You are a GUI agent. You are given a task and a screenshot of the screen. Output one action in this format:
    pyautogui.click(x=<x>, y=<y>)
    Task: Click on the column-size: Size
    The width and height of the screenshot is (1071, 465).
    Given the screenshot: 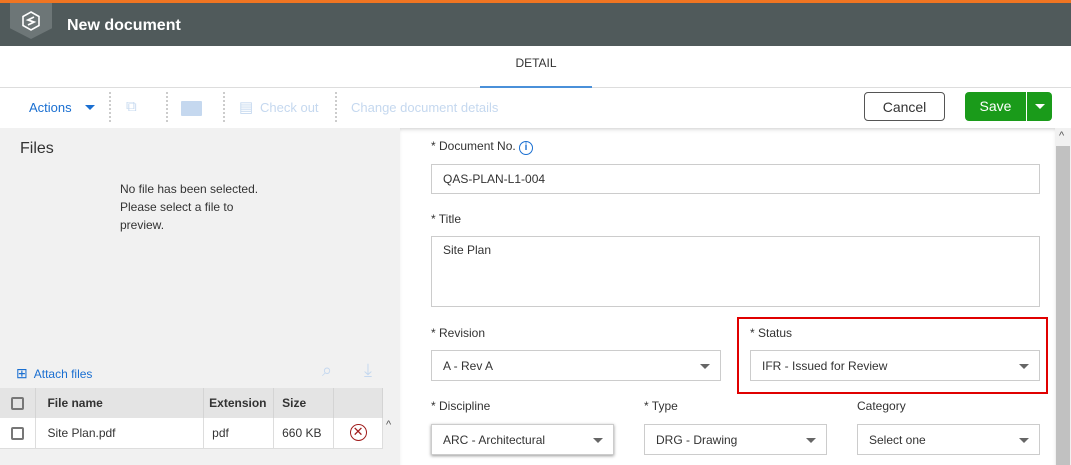 What is the action you would take?
    pyautogui.click(x=304, y=403)
    